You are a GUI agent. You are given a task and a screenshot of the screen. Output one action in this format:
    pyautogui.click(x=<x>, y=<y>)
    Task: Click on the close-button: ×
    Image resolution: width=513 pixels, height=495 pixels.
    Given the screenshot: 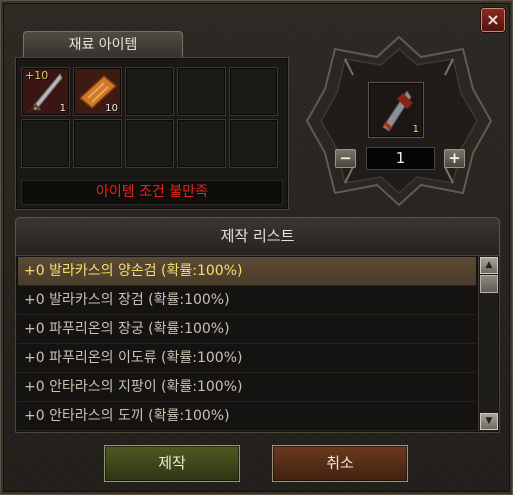 What is the action you would take?
    pyautogui.click(x=493, y=20)
    